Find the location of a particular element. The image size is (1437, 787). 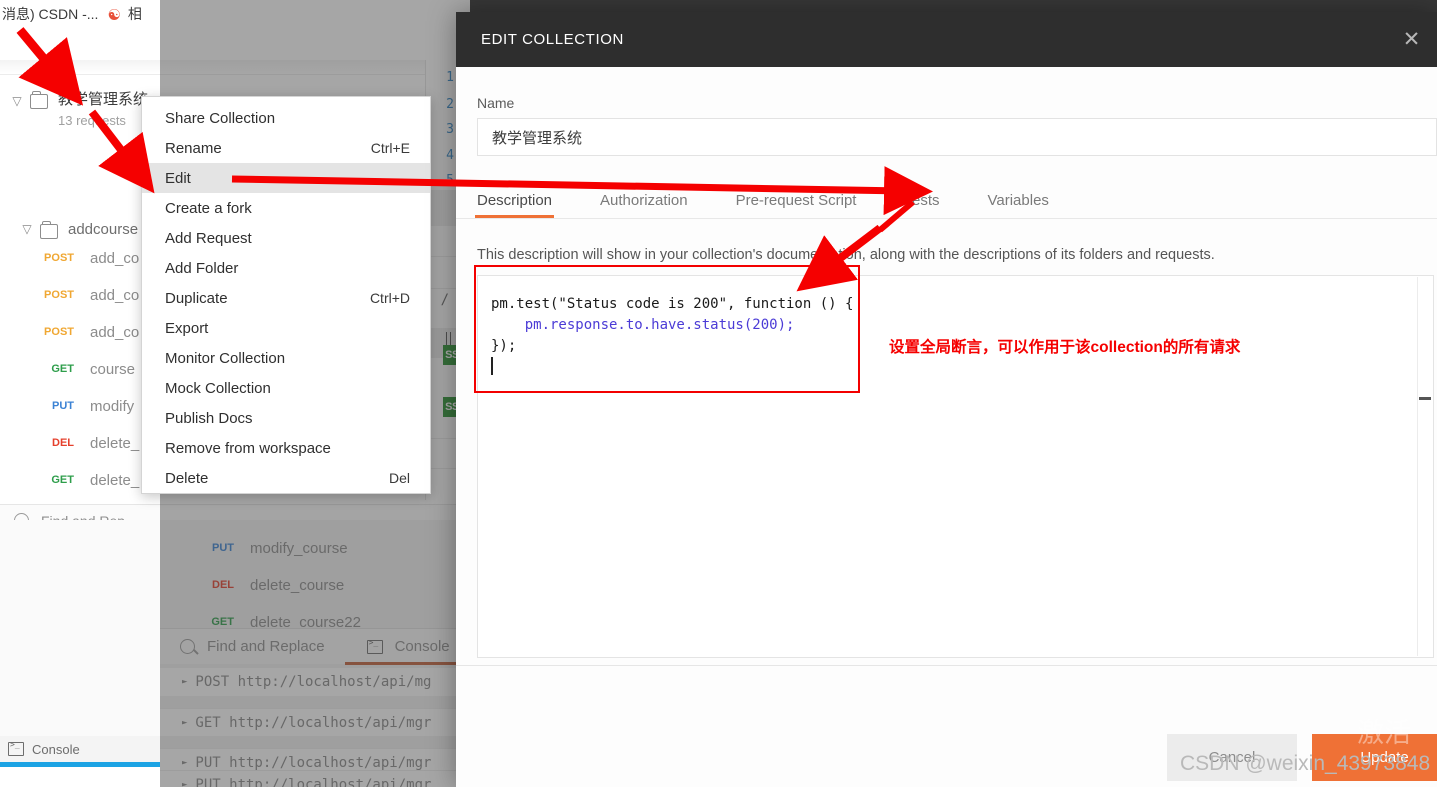

collection-icon is located at coordinates (39, 100).